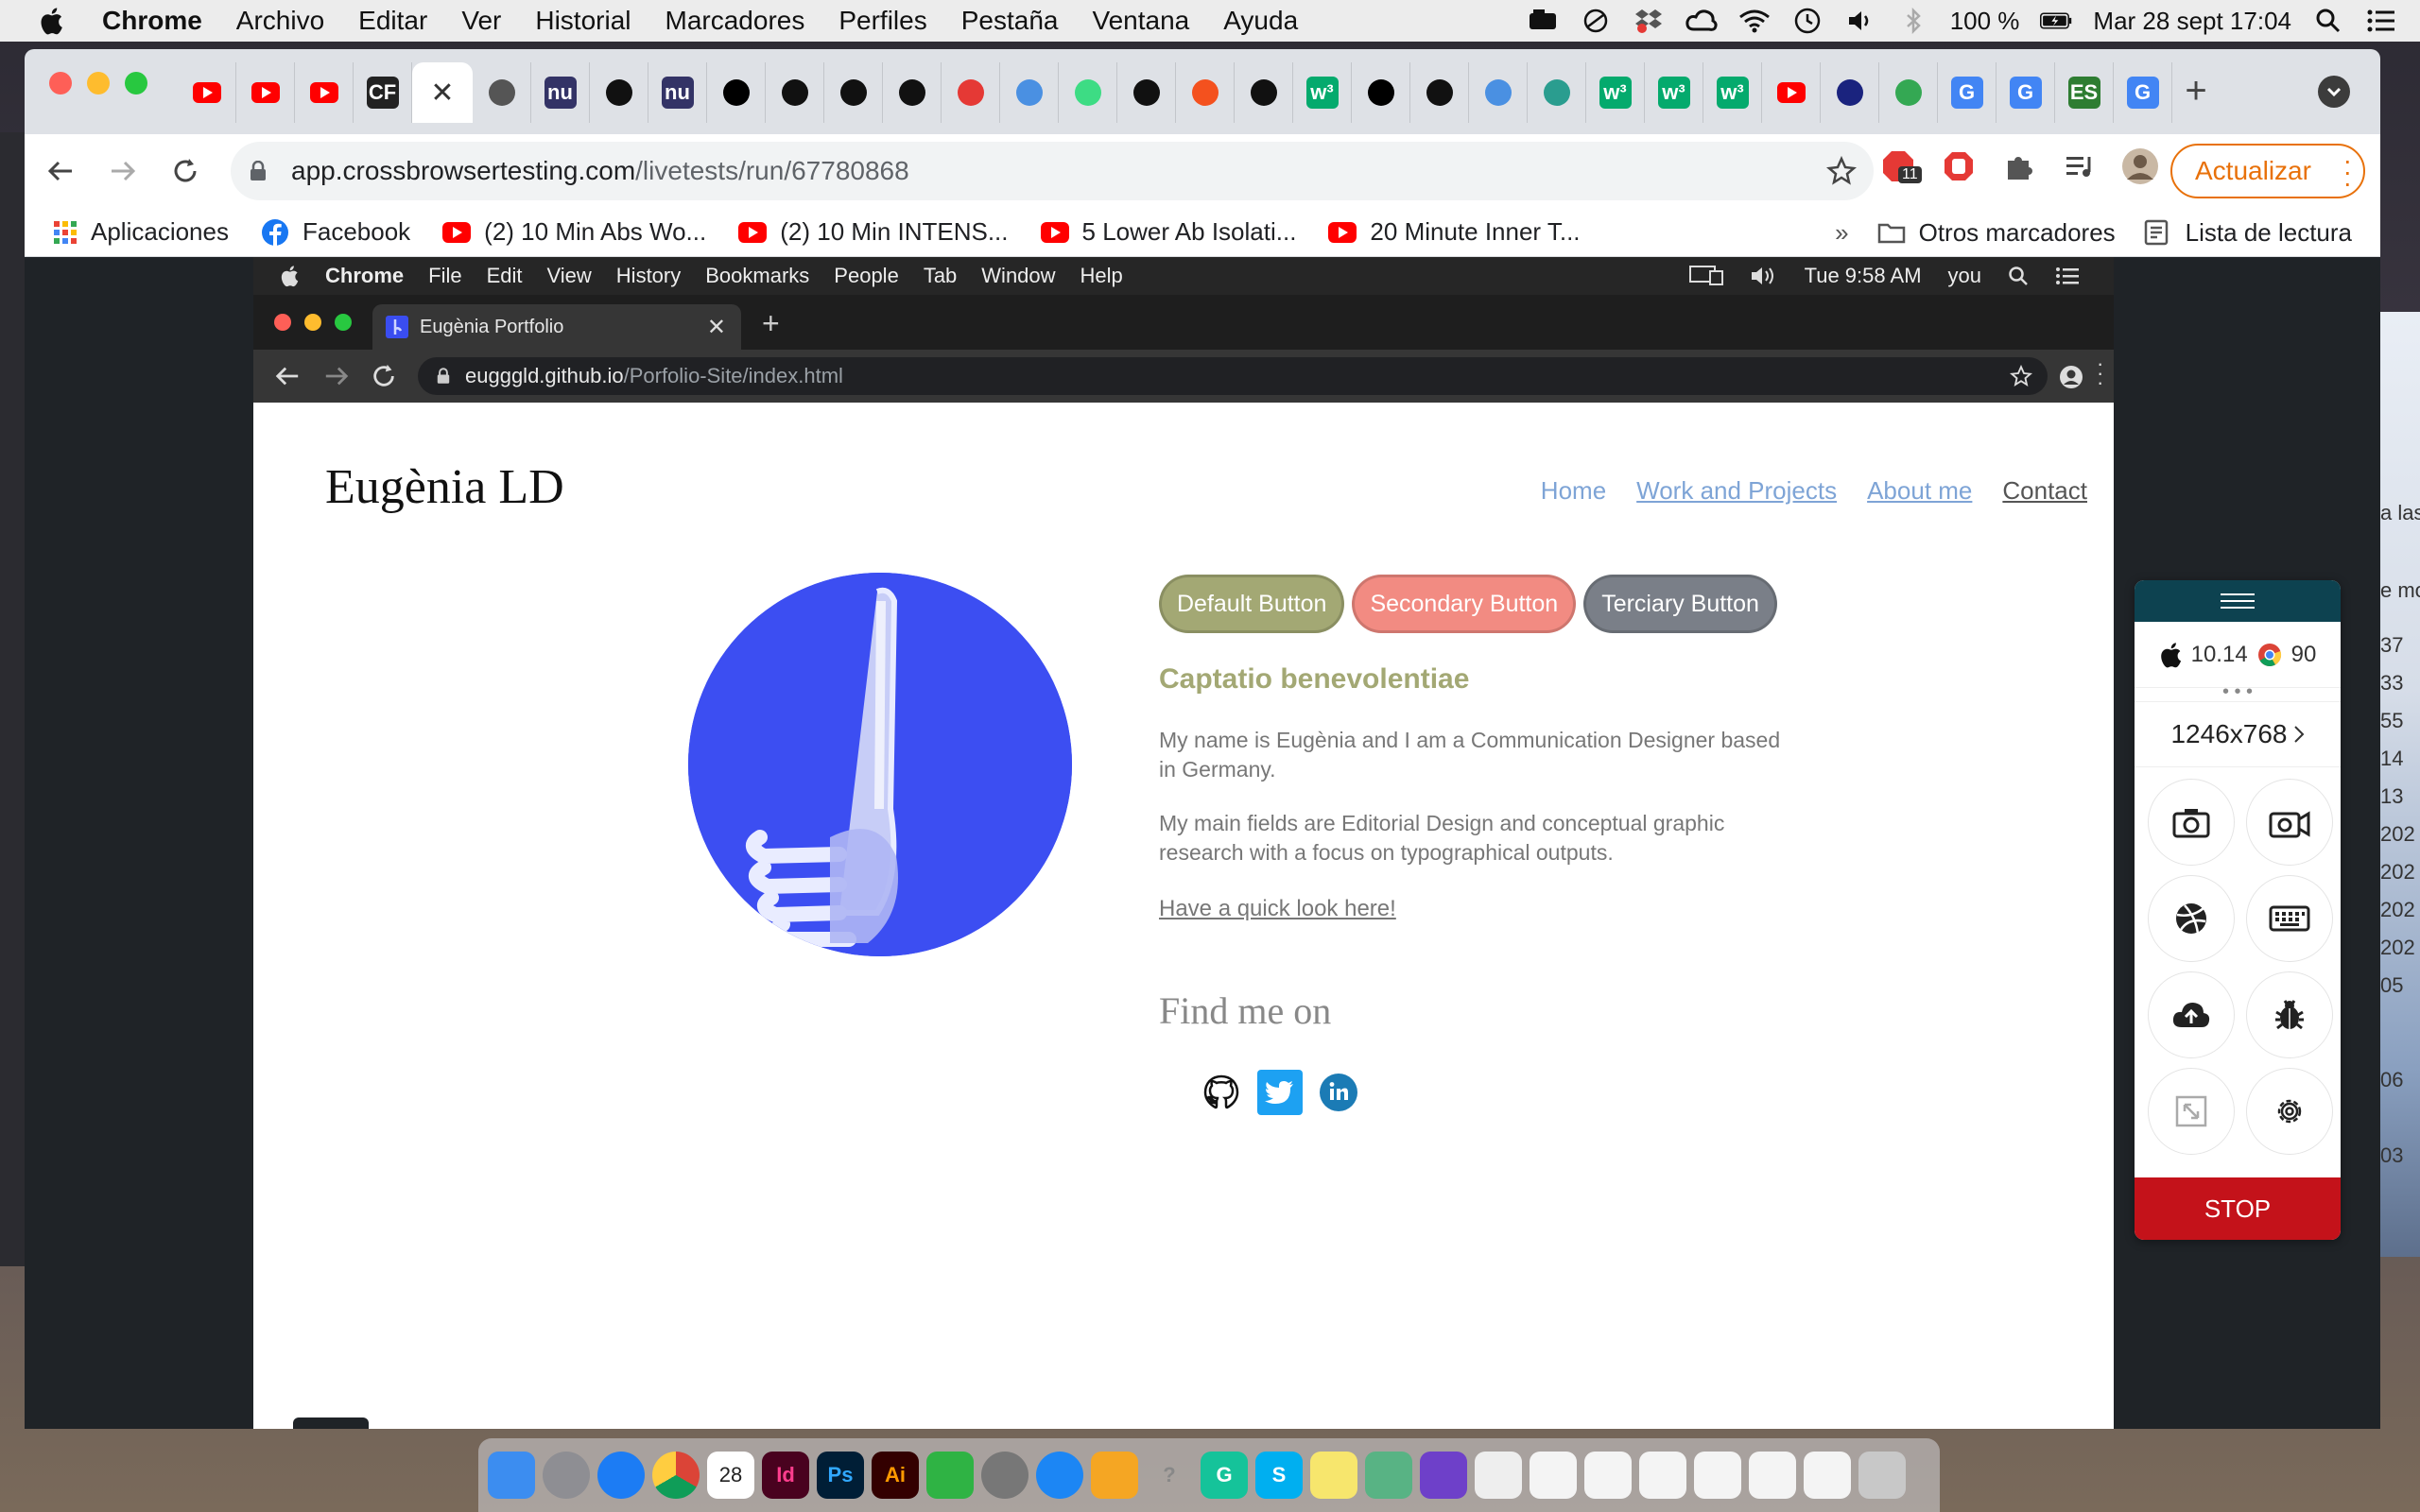  I want to click on github-icon, so click(1221, 1092).